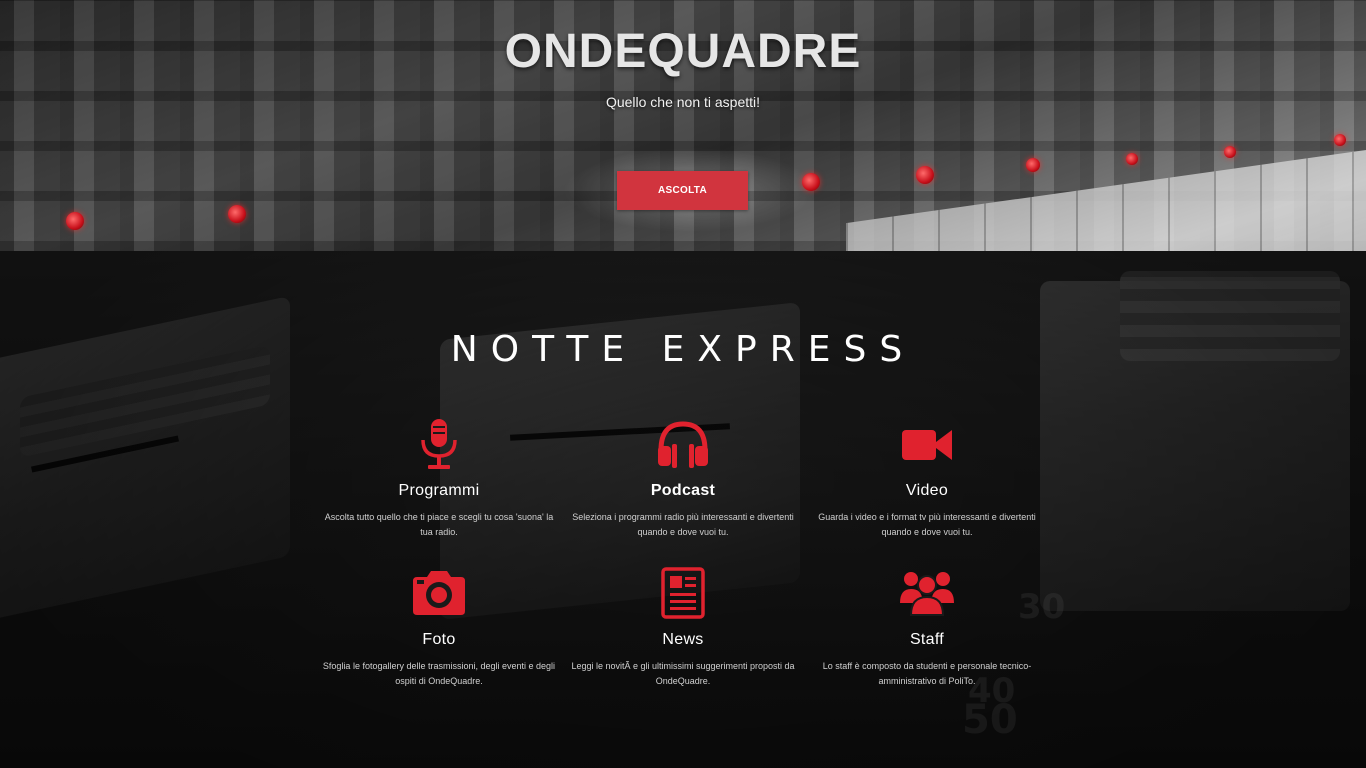 This screenshot has width=1366, height=768. Describe the element at coordinates (683, 639) in the screenshot. I see `feature-title: News` at that location.